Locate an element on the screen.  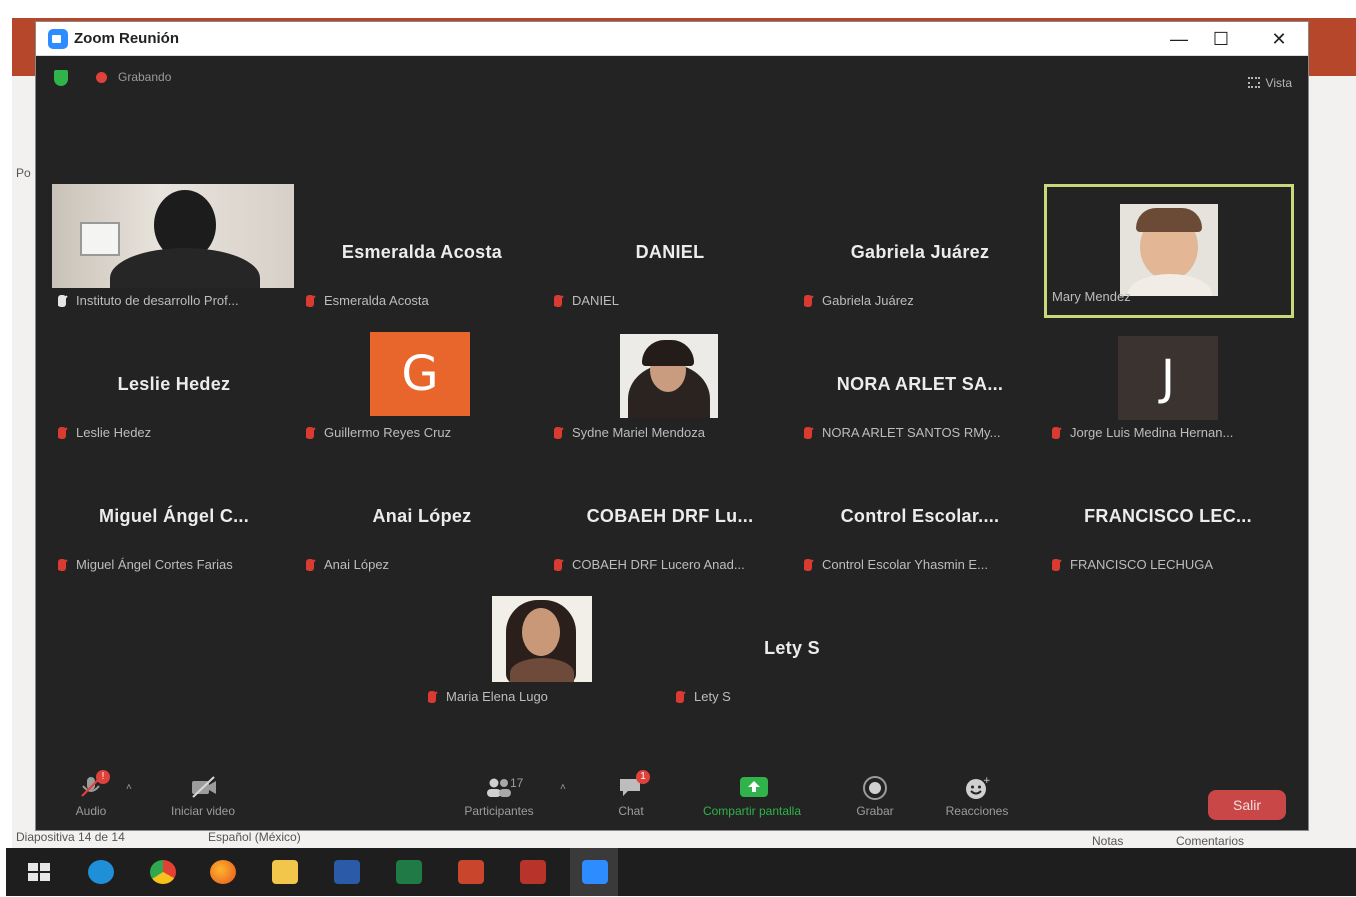
chat-icon: 1 is located at coordinates (634, 784).